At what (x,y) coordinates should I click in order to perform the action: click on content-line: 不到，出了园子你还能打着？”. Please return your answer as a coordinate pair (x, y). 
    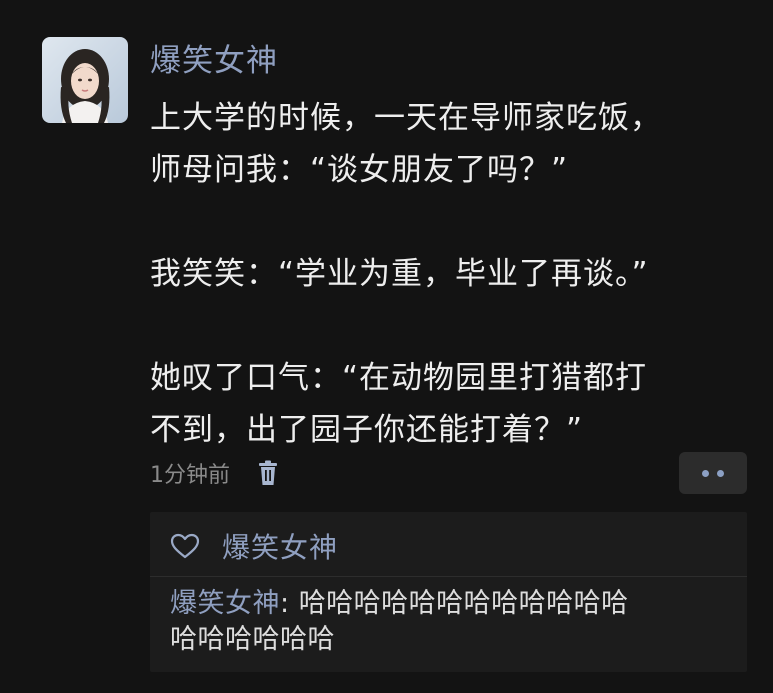
    Looking at the image, I should click on (367, 430).